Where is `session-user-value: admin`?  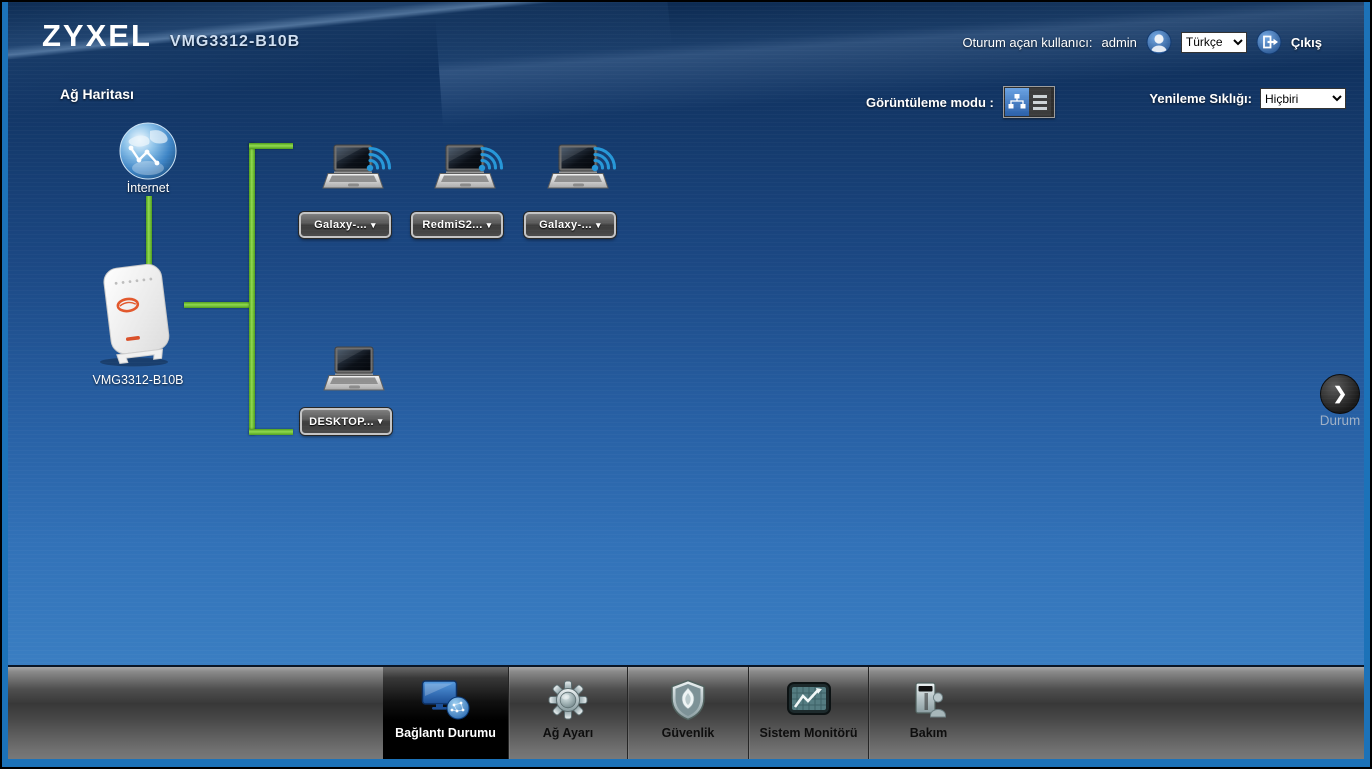
session-user-value: admin is located at coordinates (1119, 42).